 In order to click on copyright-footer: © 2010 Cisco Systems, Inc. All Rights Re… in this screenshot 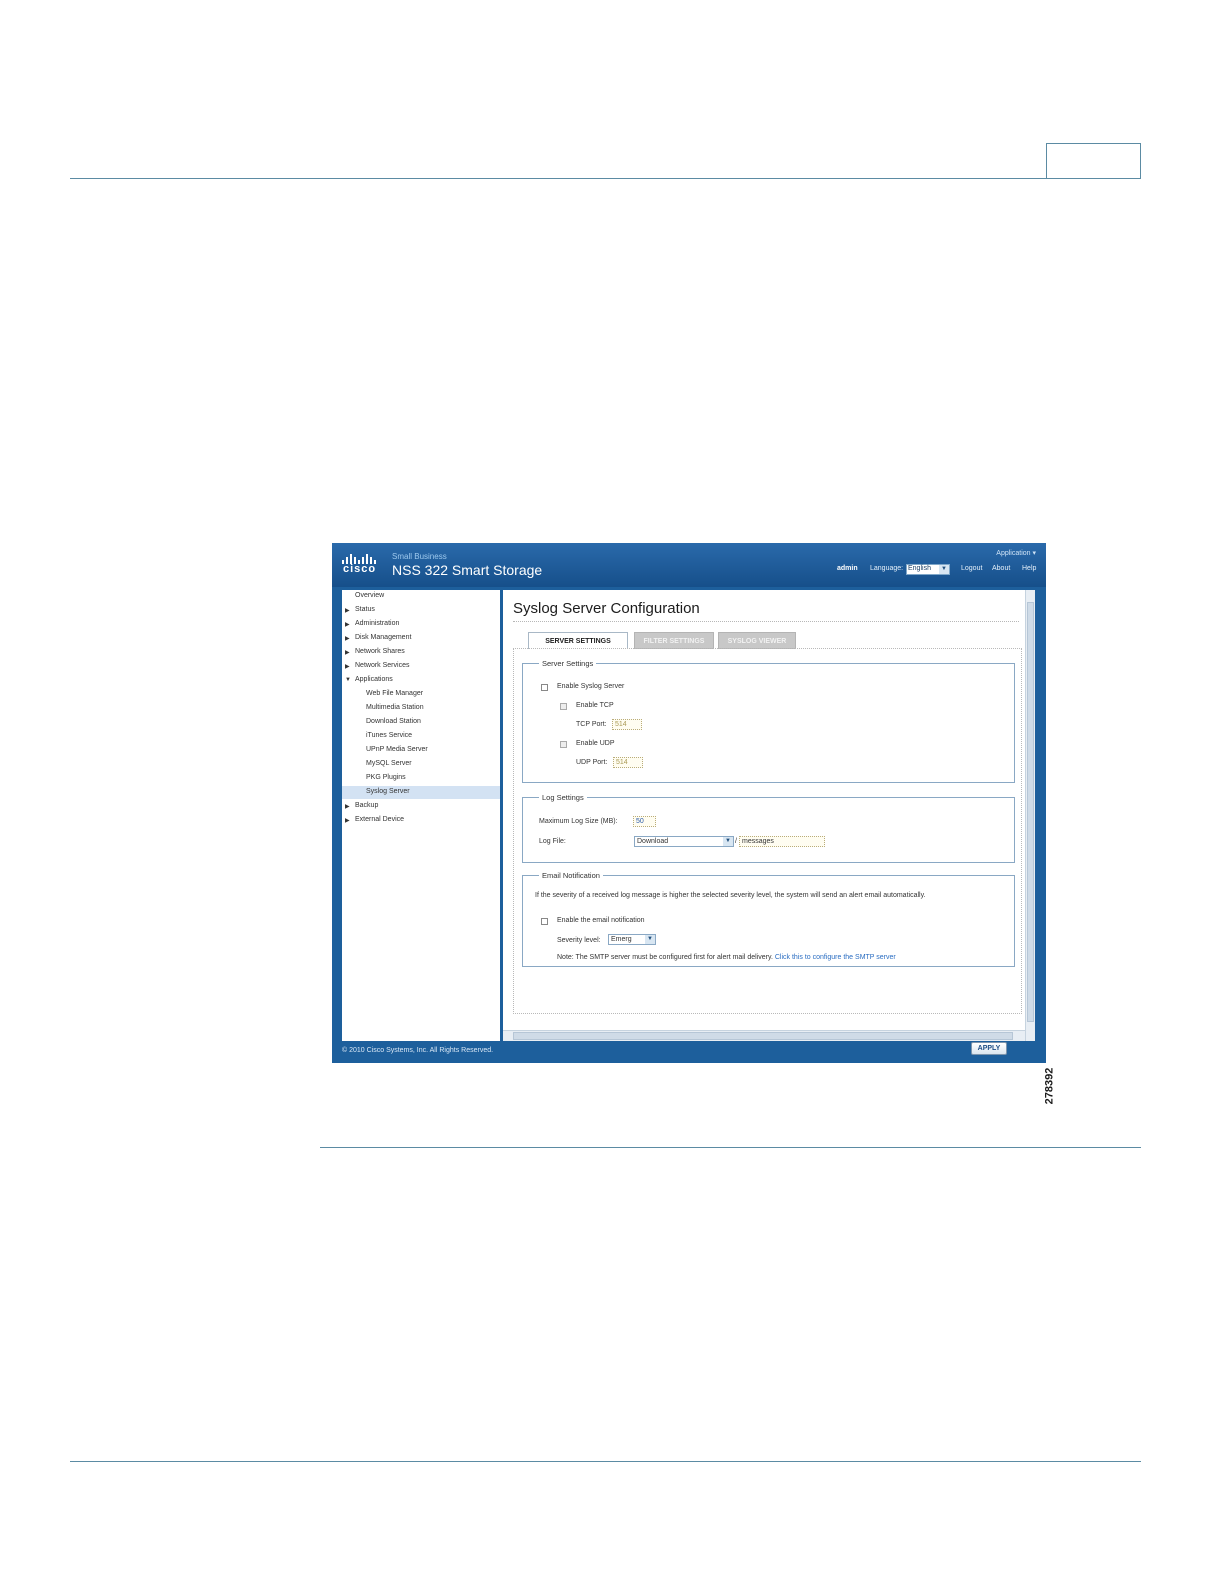, I will do `click(418, 1050)`.